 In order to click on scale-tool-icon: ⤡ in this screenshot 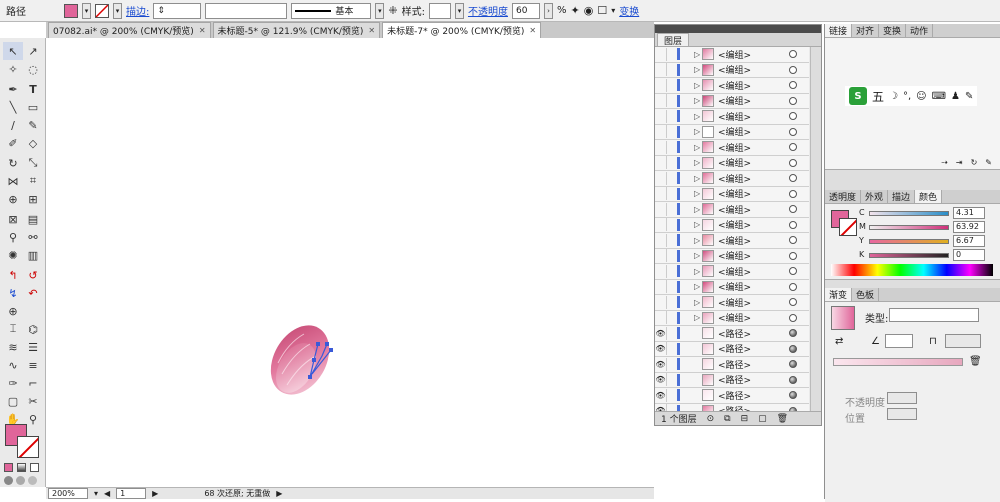, I will do `click(33, 163)`.